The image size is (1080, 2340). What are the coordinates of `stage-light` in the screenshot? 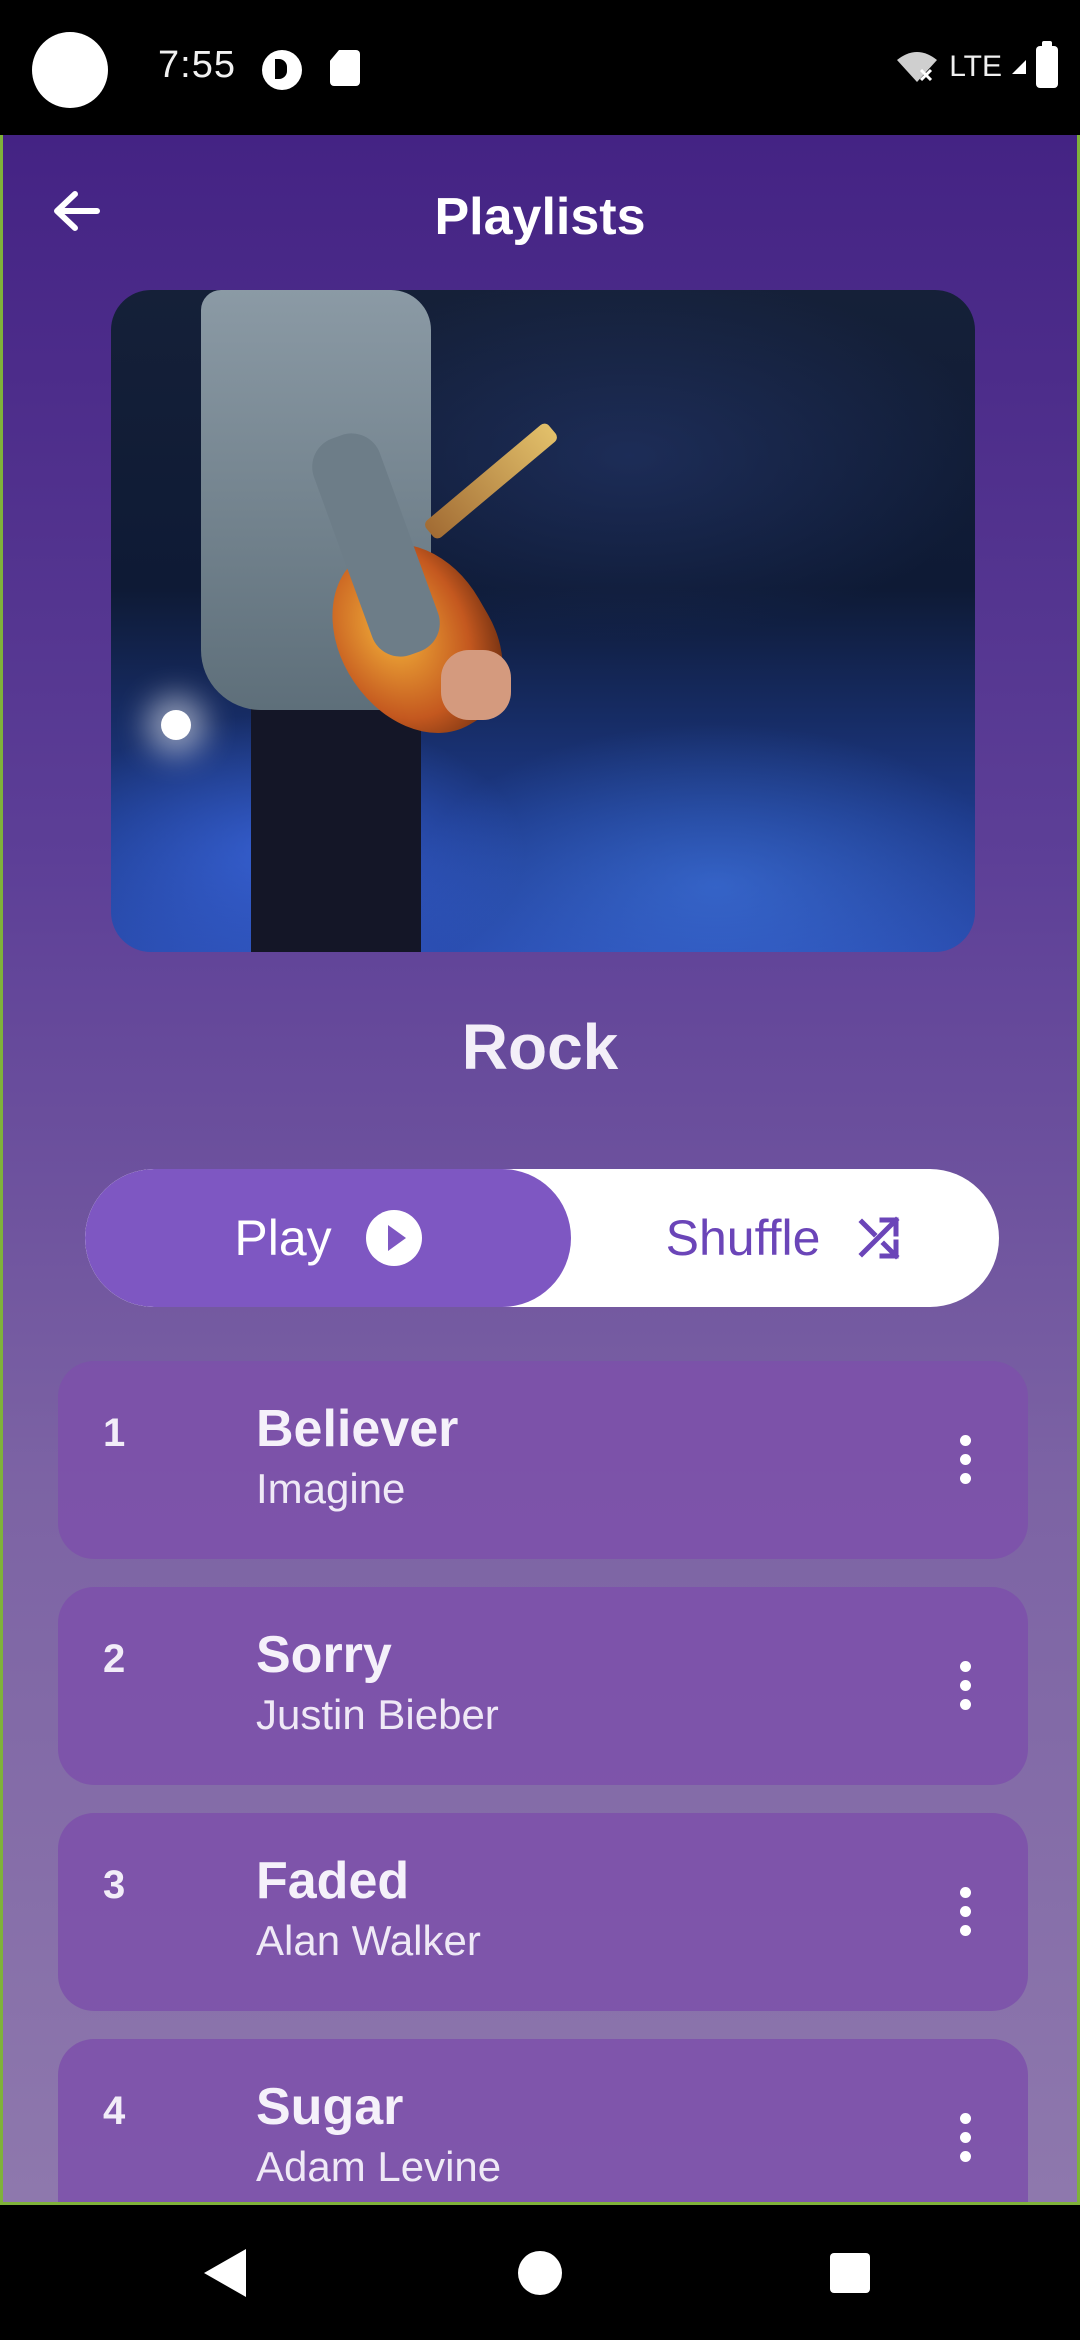 It's located at (176, 725).